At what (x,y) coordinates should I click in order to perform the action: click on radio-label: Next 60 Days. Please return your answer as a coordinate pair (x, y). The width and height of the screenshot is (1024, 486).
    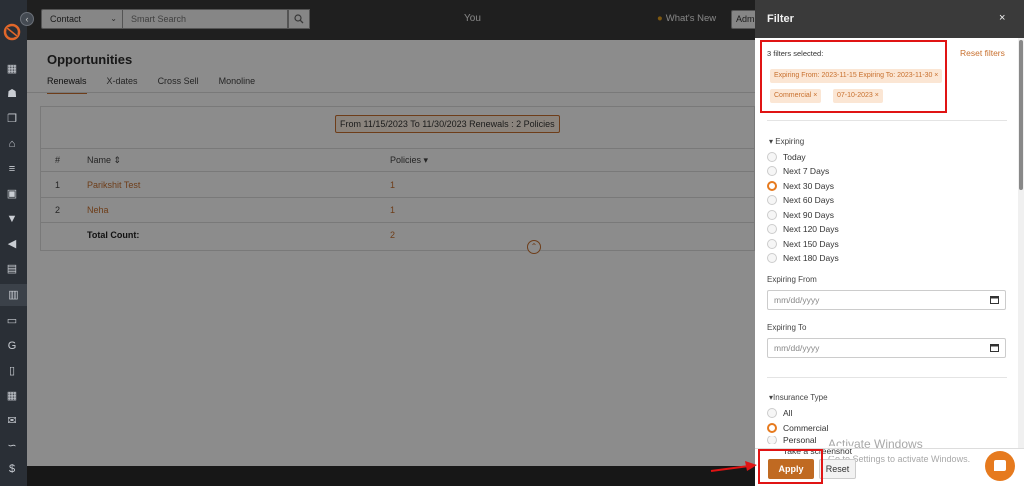
    Looking at the image, I should click on (809, 200).